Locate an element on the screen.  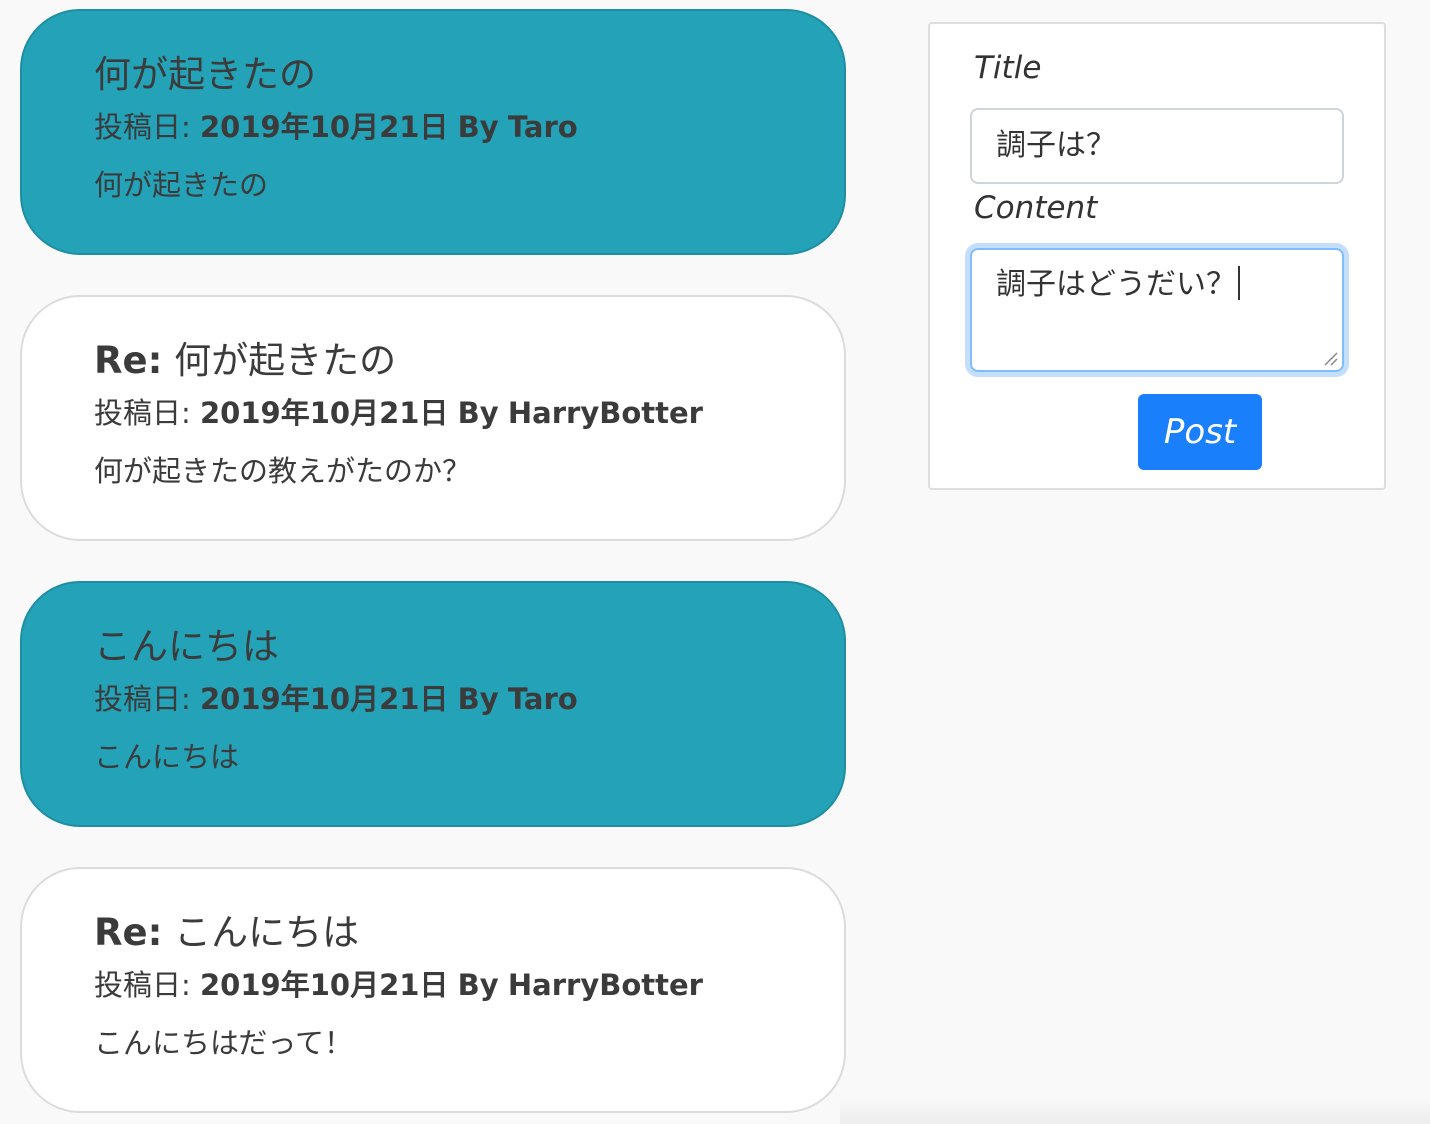
text-caret is located at coordinates (1239, 283).